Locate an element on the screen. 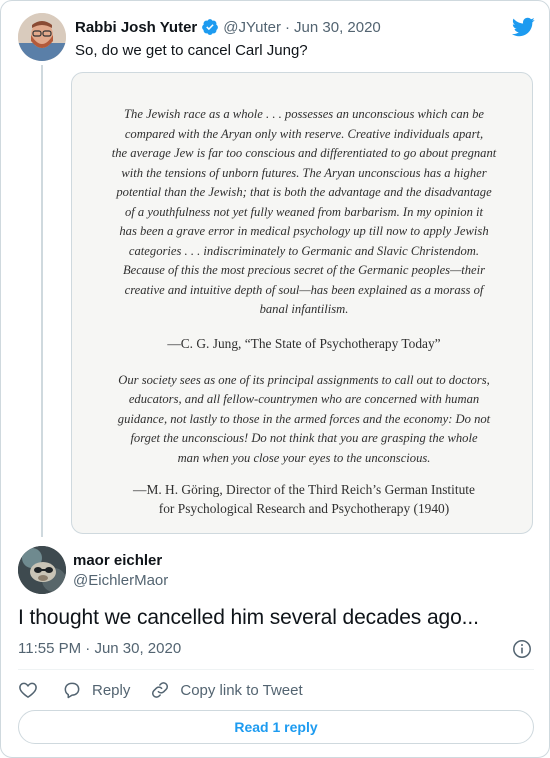 This screenshot has height=758, width=550. read-replies-button: Read 1 reply is located at coordinates (276, 727).